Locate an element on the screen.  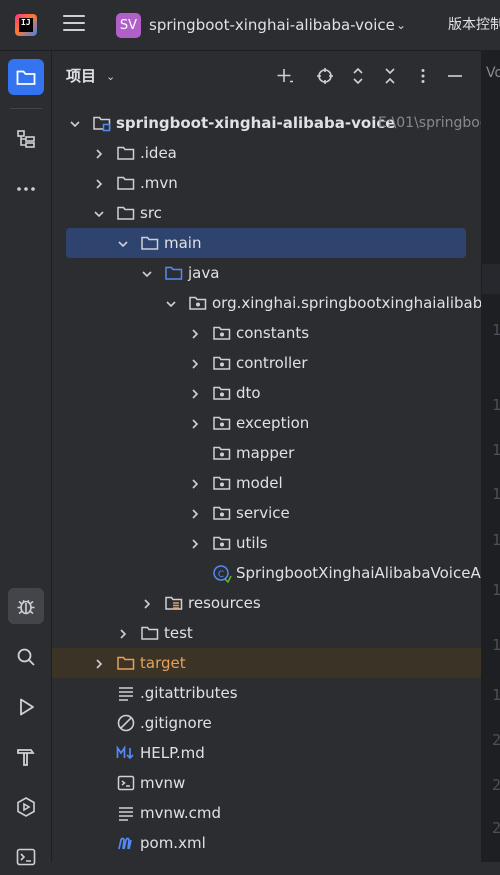
terminal-tool-button is located at coordinates (26, 857).